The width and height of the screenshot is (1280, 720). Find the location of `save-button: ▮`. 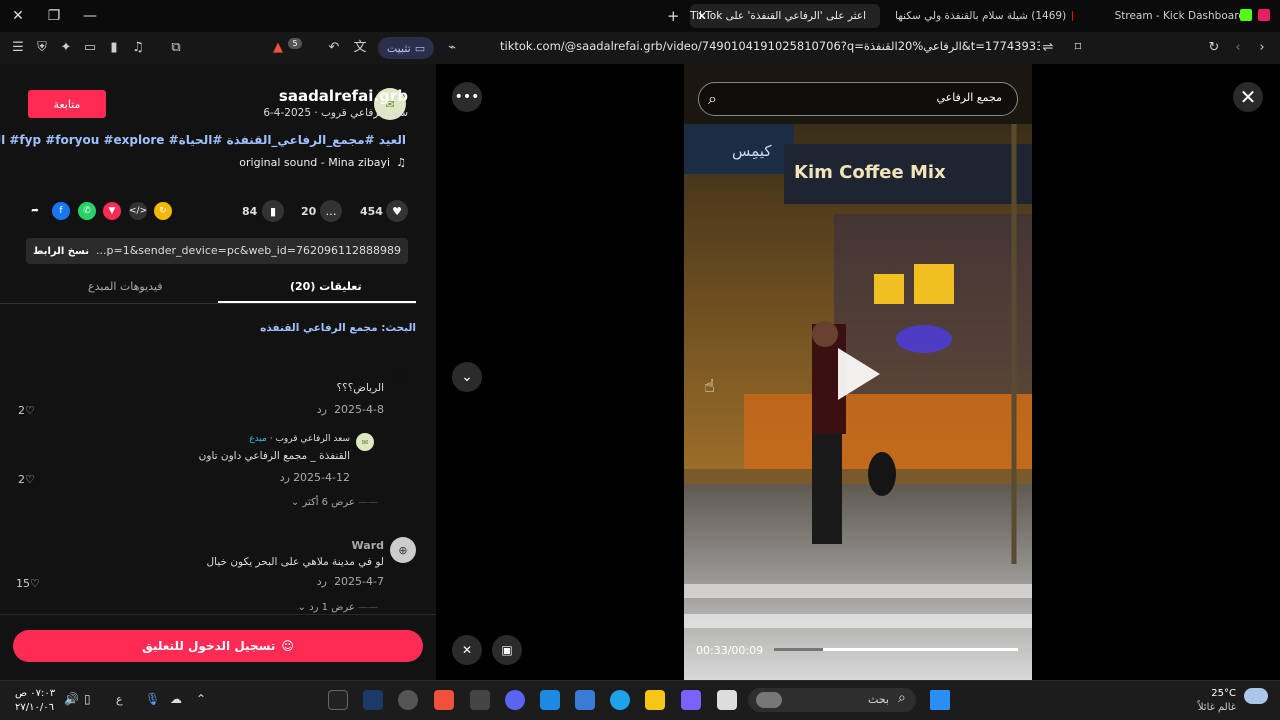

save-button: ▮ is located at coordinates (273, 211).